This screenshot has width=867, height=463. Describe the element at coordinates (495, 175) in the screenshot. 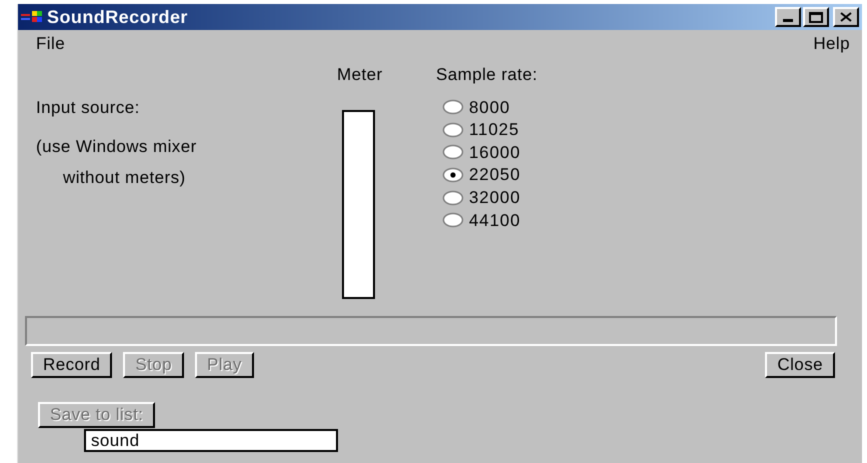

I see `radio-label: 22050` at that location.